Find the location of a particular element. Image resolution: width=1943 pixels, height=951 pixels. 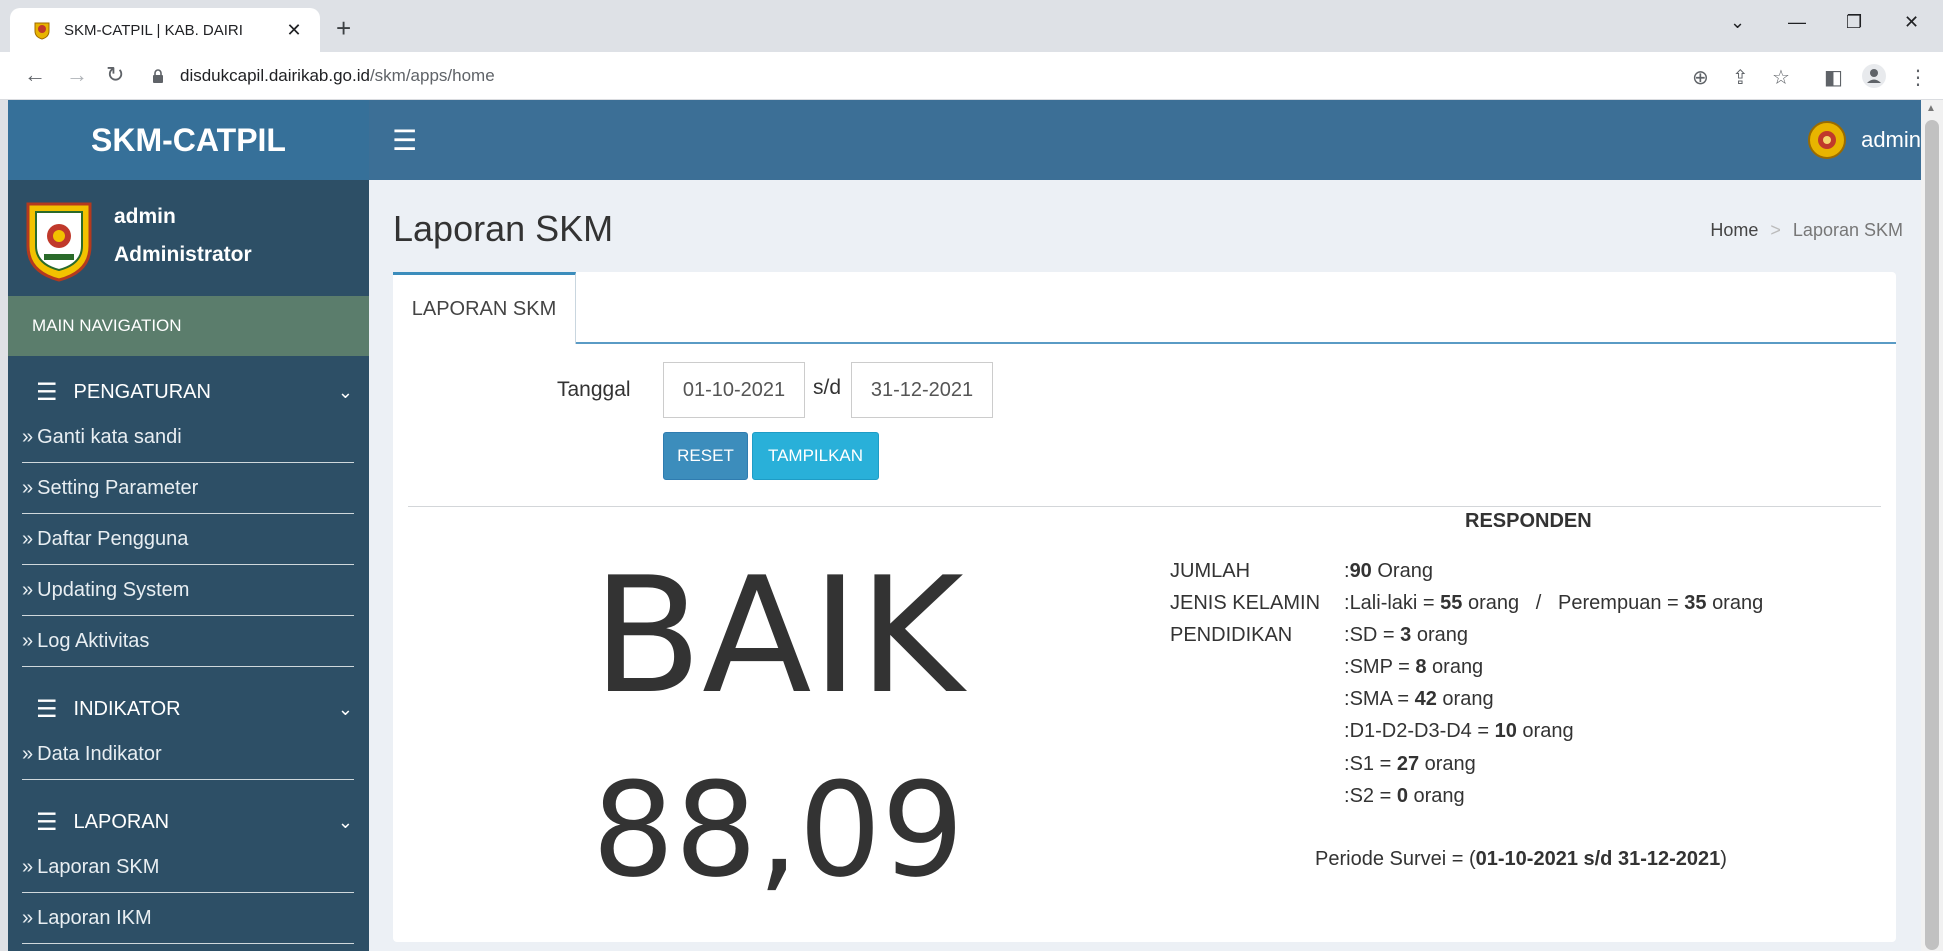

pendidikan-item-count: 3 is located at coordinates (1406, 635).